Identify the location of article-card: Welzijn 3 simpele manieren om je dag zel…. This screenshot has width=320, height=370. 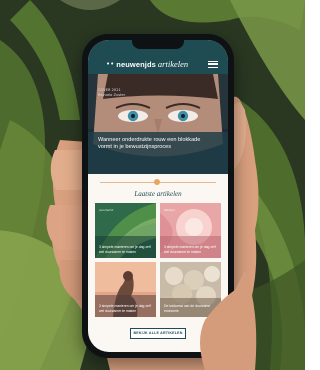
(190, 230).